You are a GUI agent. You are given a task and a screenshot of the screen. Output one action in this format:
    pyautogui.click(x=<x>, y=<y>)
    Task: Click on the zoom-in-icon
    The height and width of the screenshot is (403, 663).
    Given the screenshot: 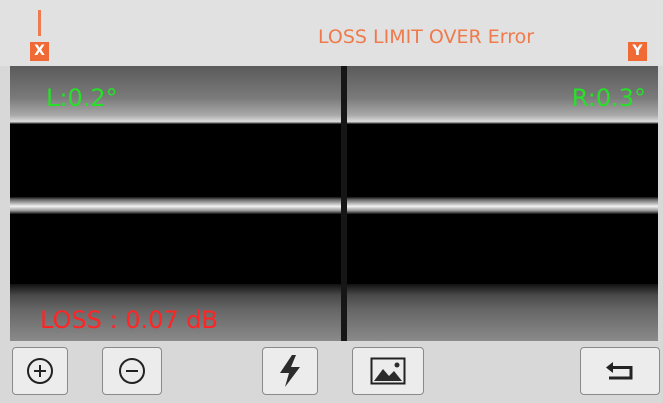 What is the action you would take?
    pyautogui.click(x=40, y=371)
    